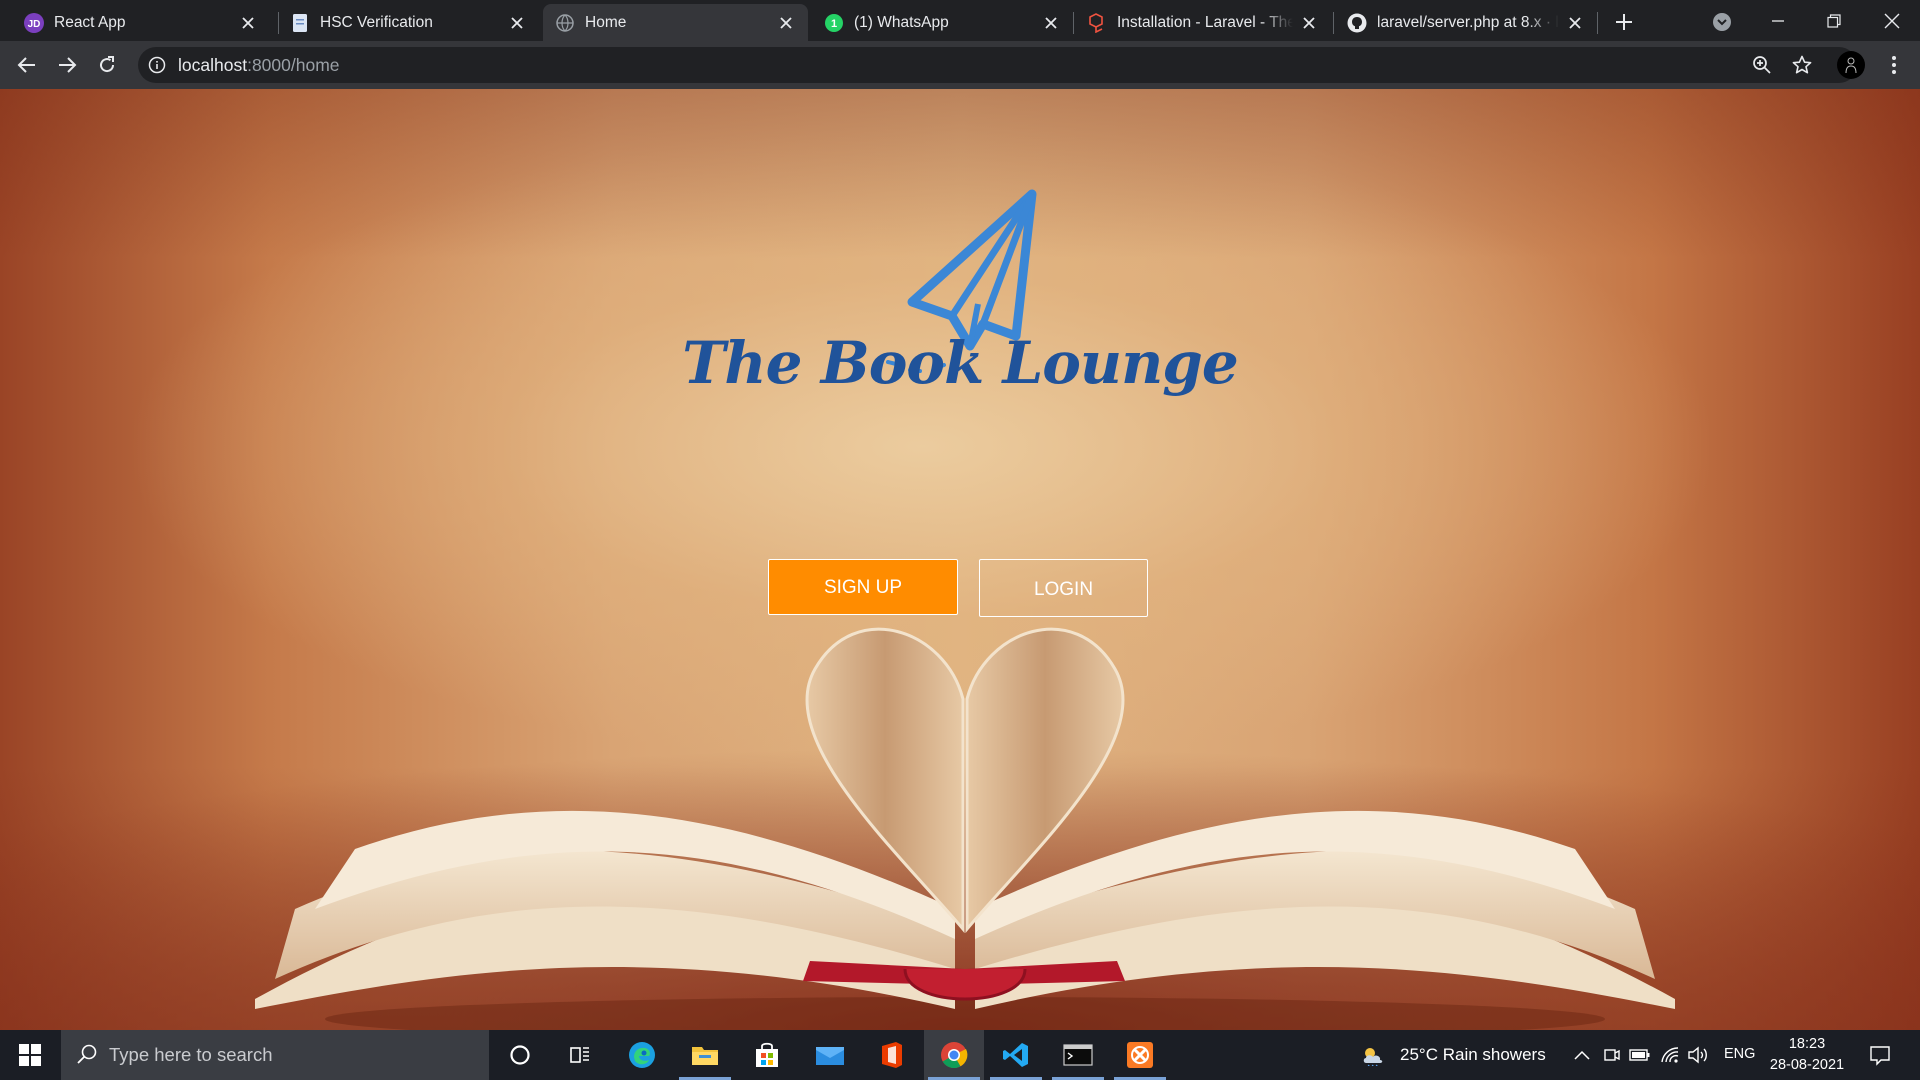 The image size is (1920, 1080). What do you see at coordinates (997, 65) in the screenshot?
I see `address-bar: localhost:8000/home` at bounding box center [997, 65].